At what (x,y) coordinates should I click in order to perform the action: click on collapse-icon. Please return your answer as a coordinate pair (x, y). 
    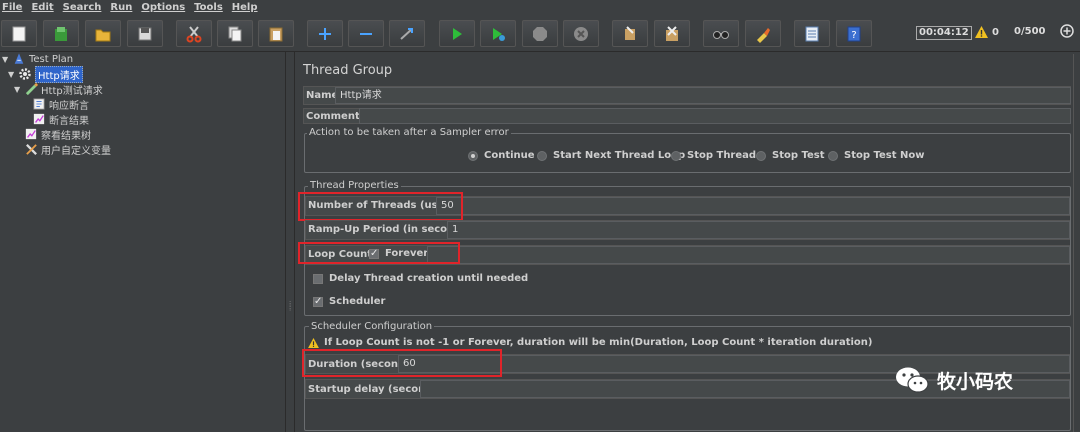
    Looking at the image, I should click on (366, 33).